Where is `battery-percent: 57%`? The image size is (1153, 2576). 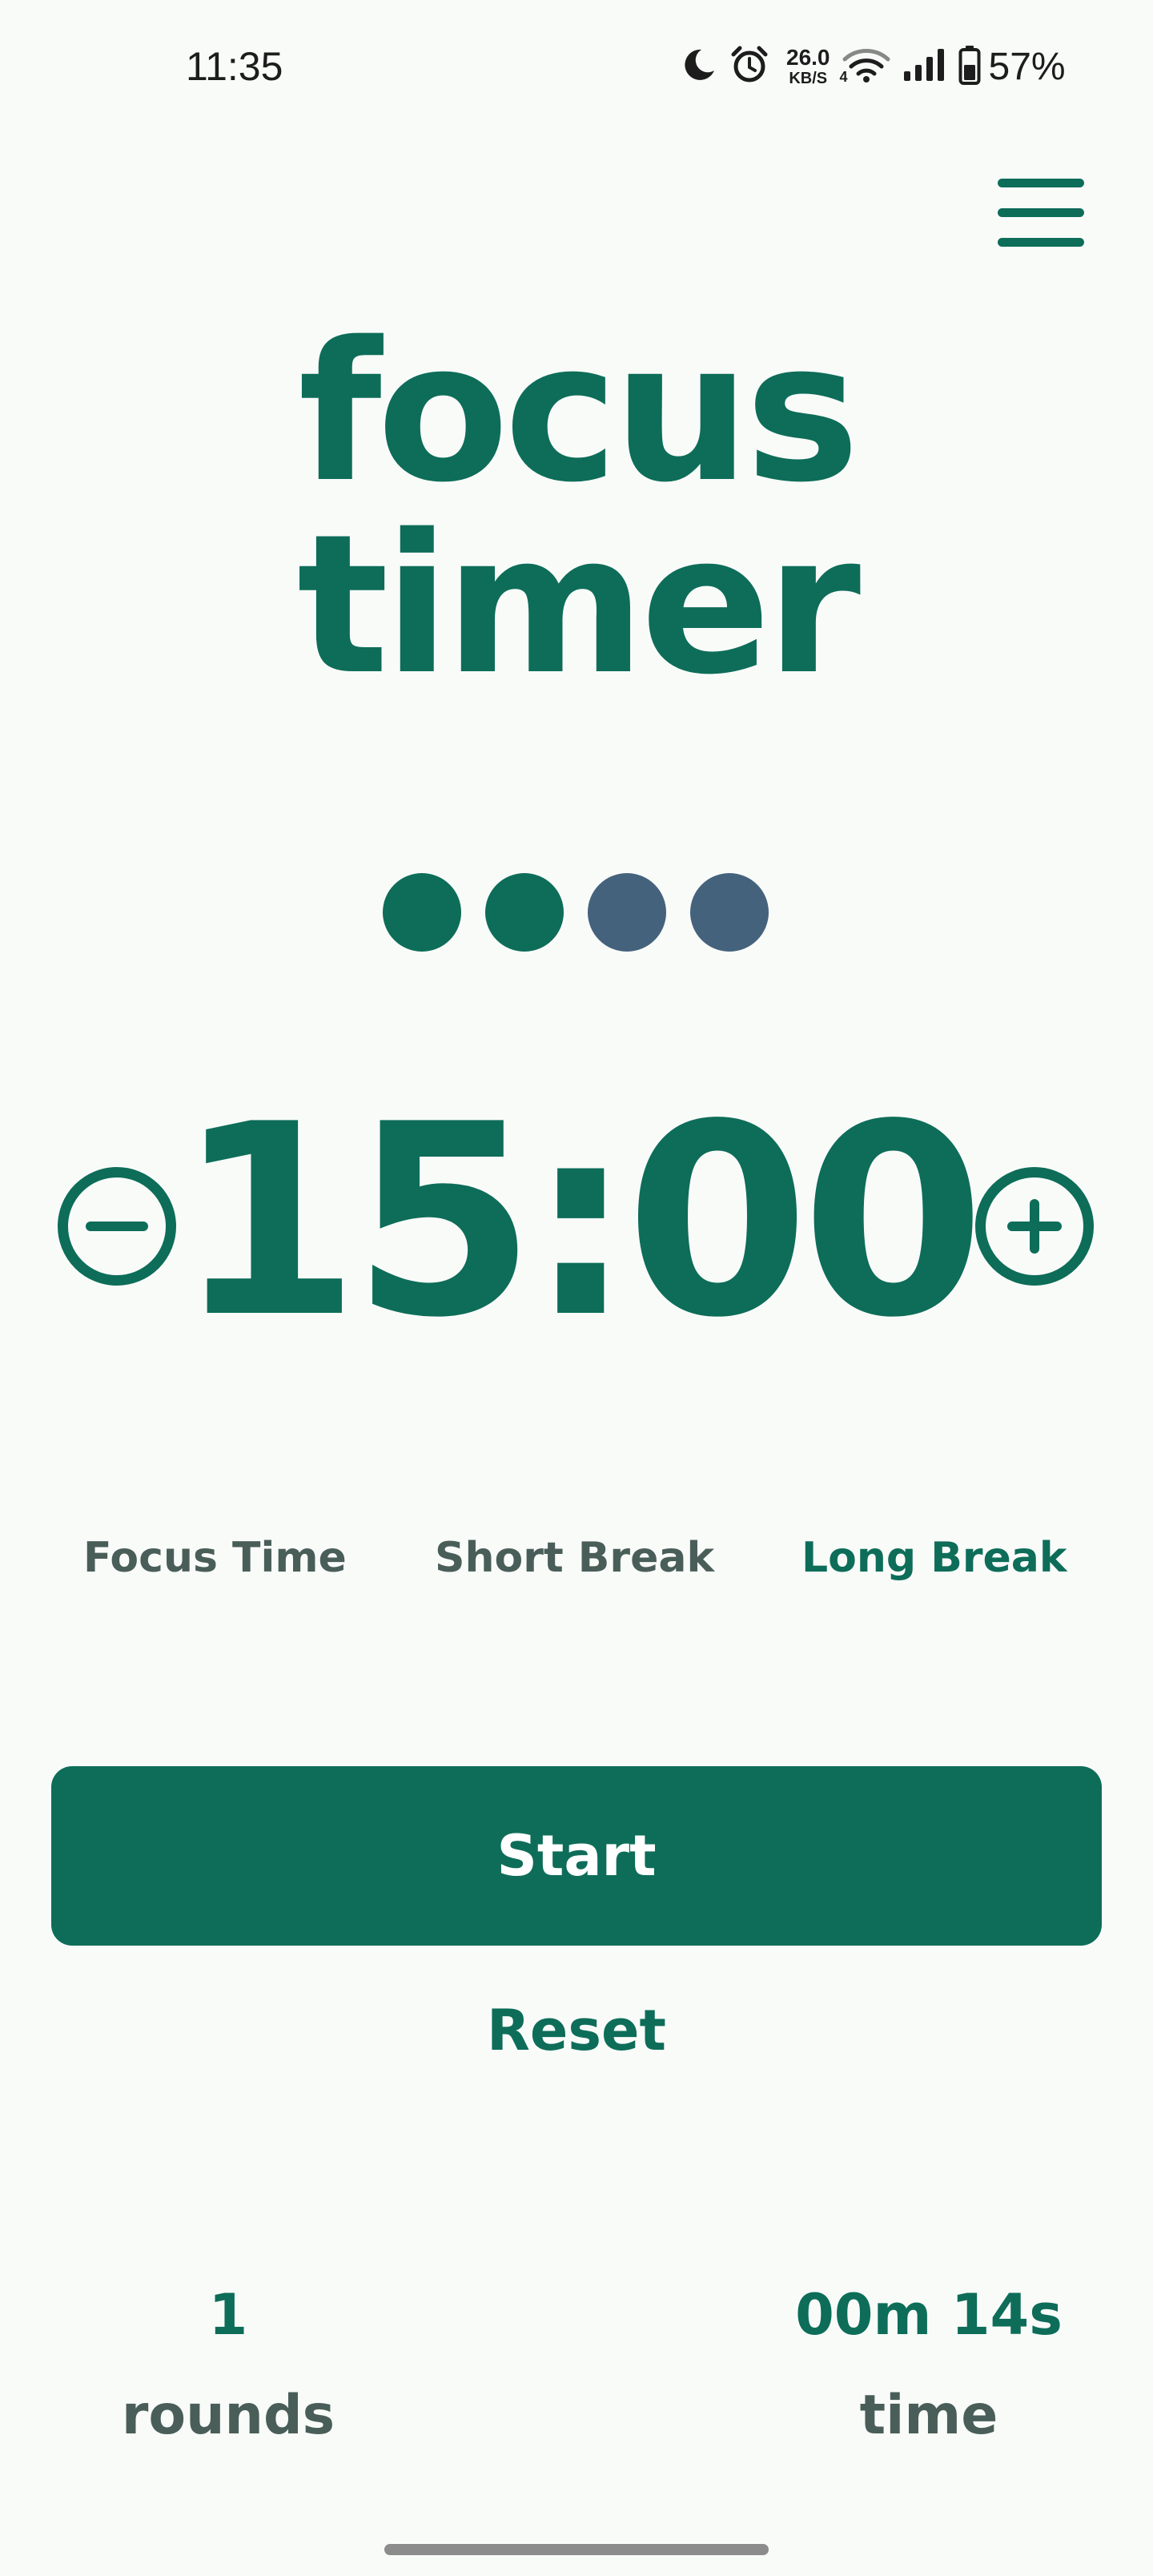 battery-percent: 57% is located at coordinates (1027, 66).